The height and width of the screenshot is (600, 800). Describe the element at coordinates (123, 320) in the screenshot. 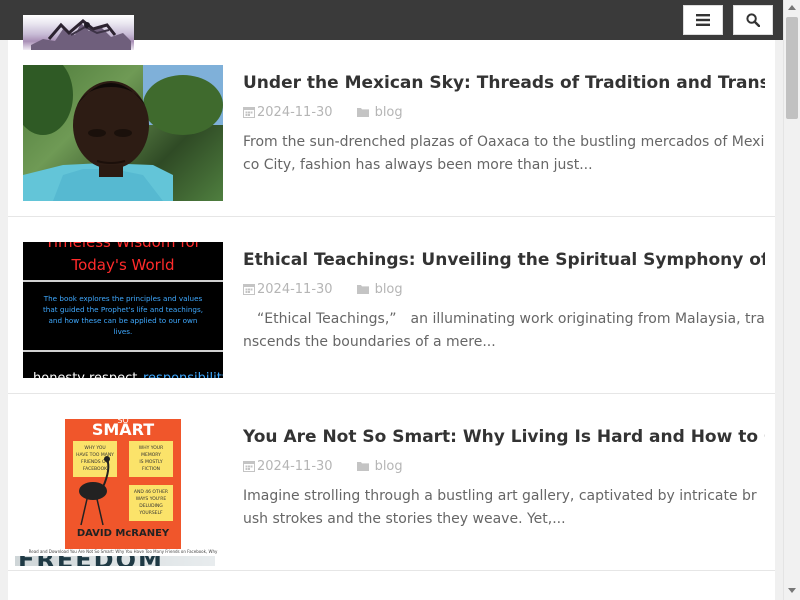

I see `cover-body-3: and how these can be applied to our own` at that location.